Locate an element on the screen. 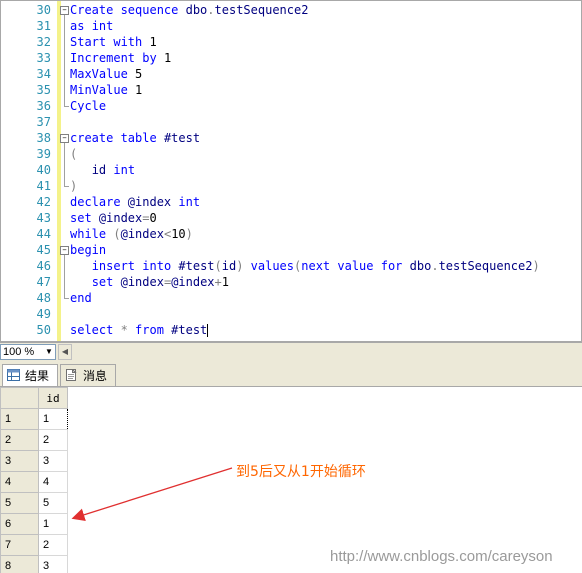 This screenshot has width=582, height=573. code-line: set @index=0 is located at coordinates (113, 218).